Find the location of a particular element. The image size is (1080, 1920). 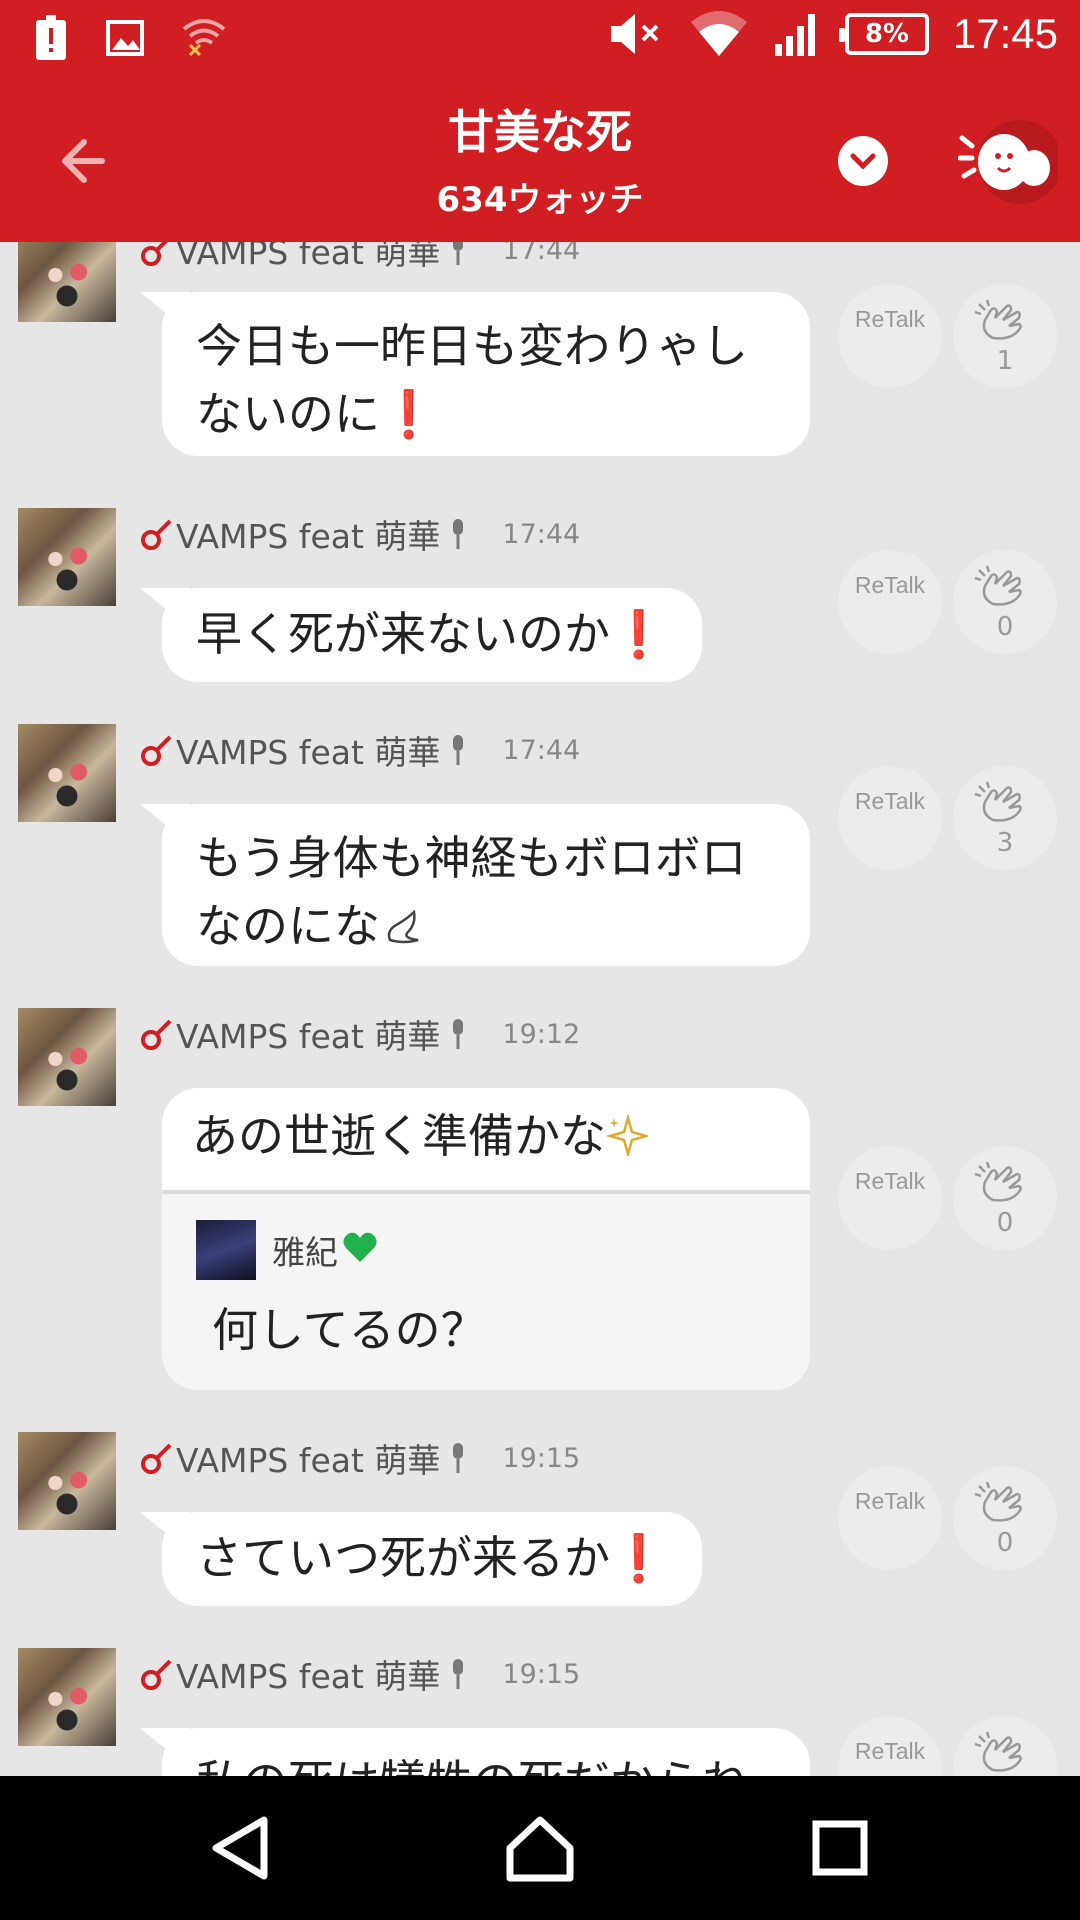

green-heart-icon is located at coordinates (360, 1247).